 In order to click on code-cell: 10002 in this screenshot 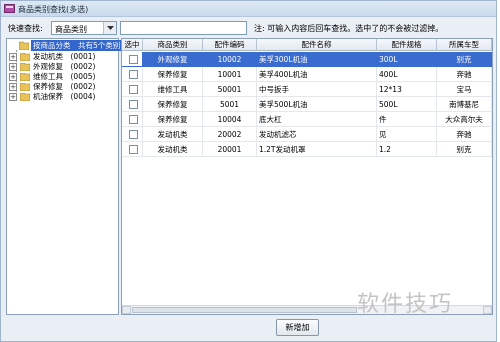, I will do `click(230, 59)`.